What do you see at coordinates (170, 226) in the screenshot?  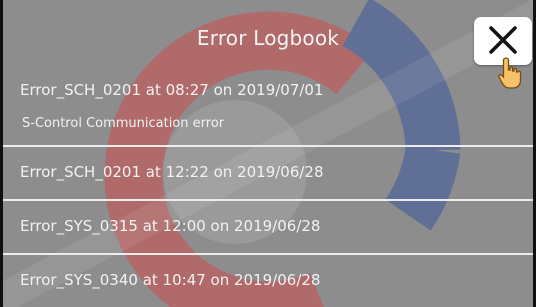 I see `log-entry-title: Error_SYS_0315 at 12:00 on 2019/06/28` at bounding box center [170, 226].